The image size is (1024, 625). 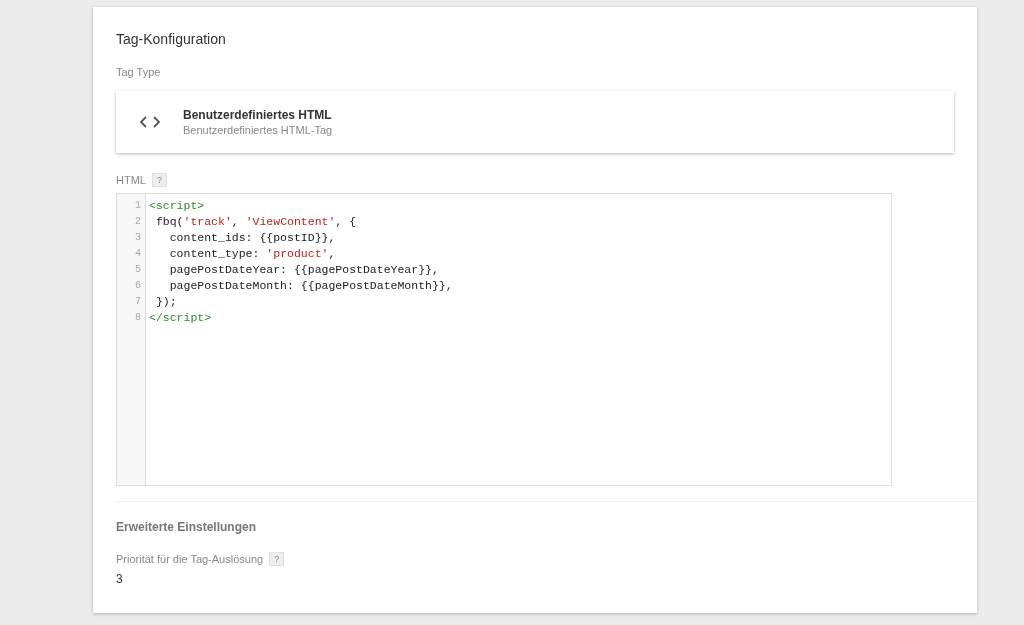 I want to click on tag-type-card: Benutzerdefiniertes HTML Benutzerdefiniertes HTML-Tag, so click(x=535, y=122).